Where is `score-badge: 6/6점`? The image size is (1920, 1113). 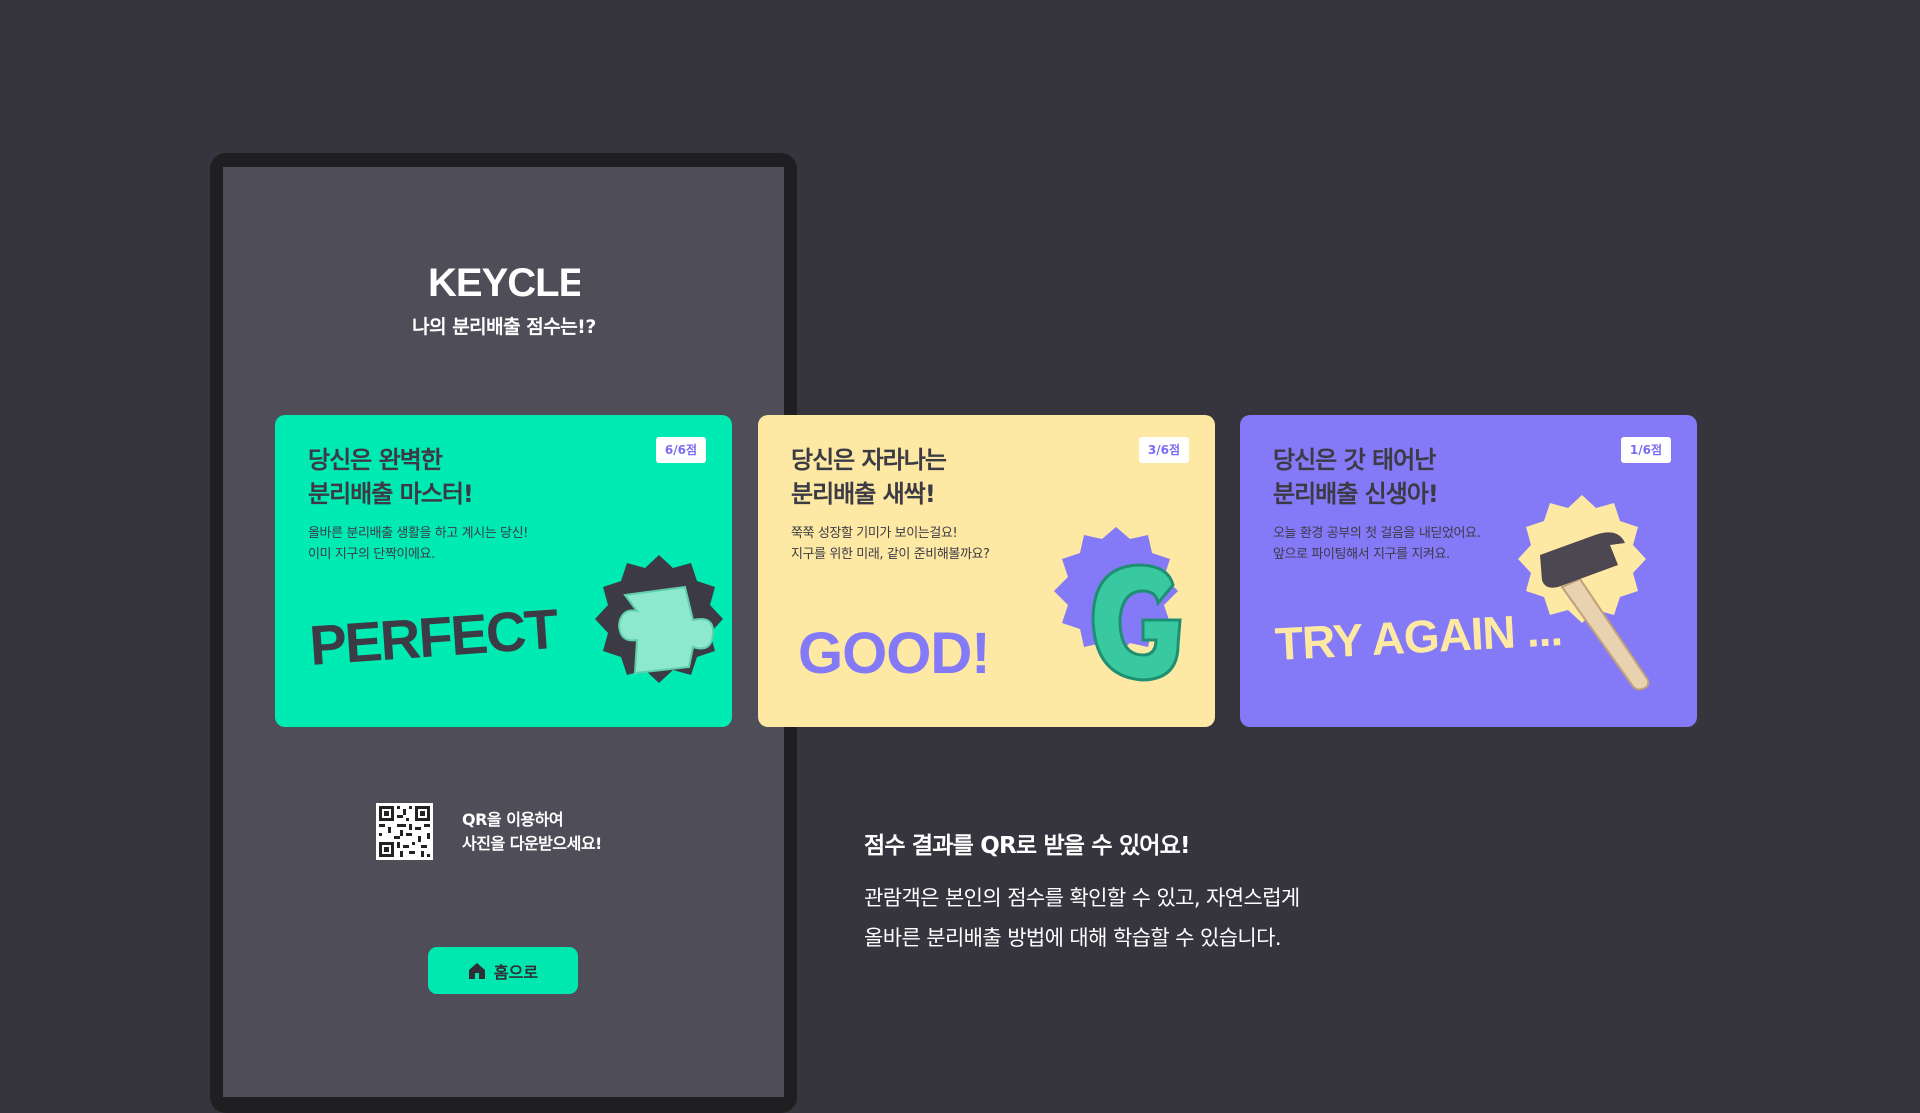 score-badge: 6/6점 is located at coordinates (680, 450).